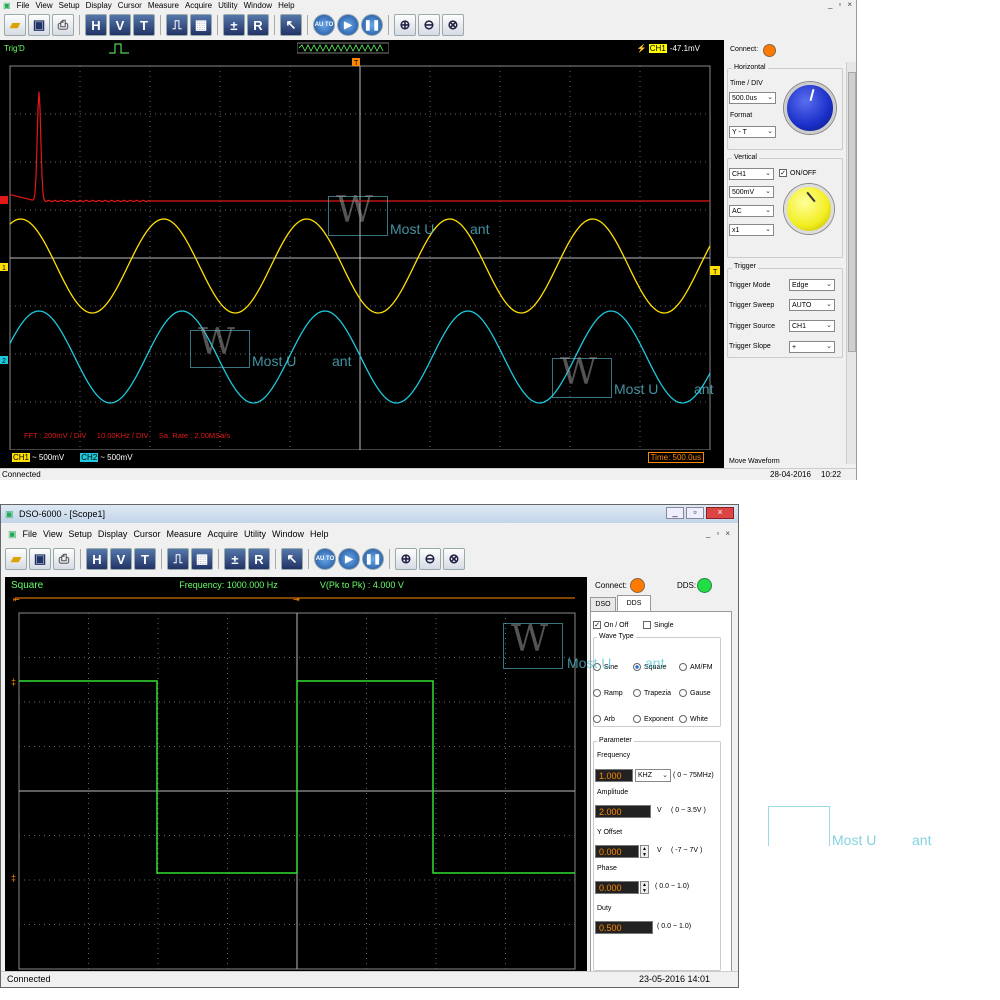 The image size is (1000, 1000). Describe the element at coordinates (652, 693) in the screenshot. I see `wave-type-trapezia: Trapezia` at that location.